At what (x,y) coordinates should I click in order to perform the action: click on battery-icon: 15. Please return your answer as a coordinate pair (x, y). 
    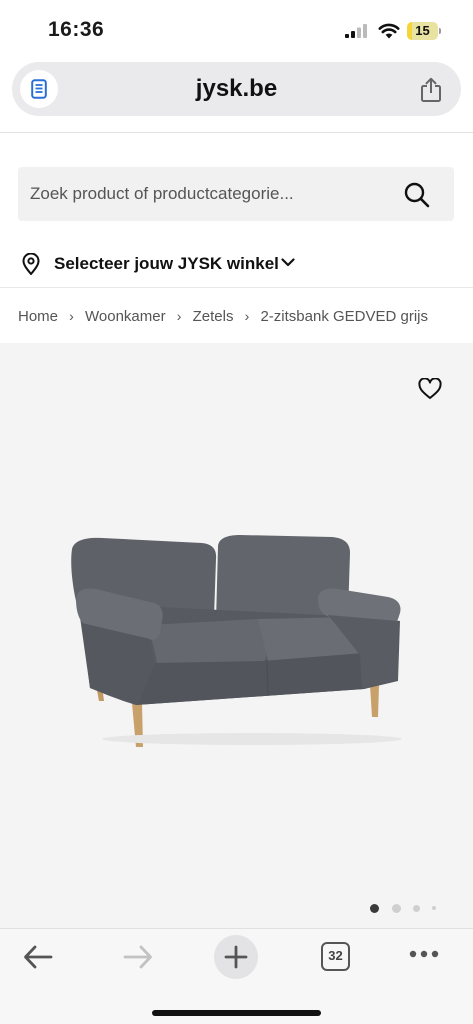
    Looking at the image, I should click on (424, 31).